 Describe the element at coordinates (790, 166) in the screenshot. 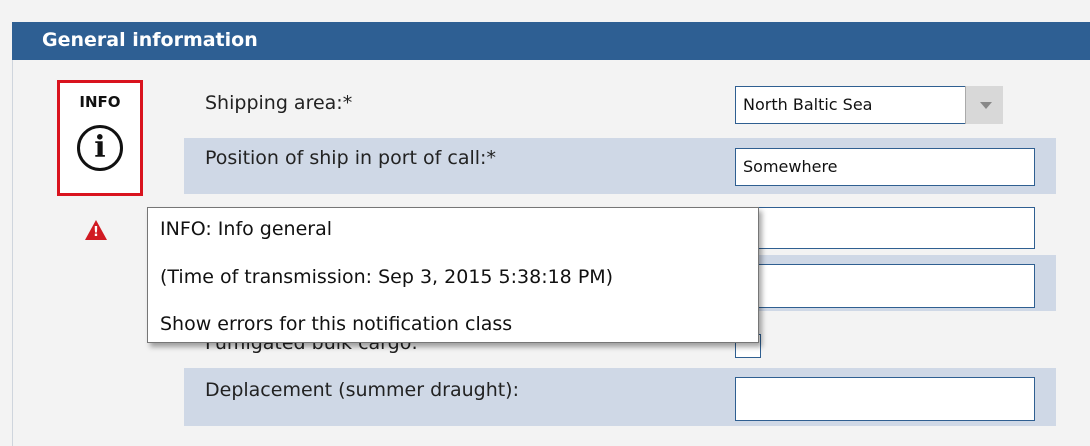

I see `position-value: Somewhere` at that location.